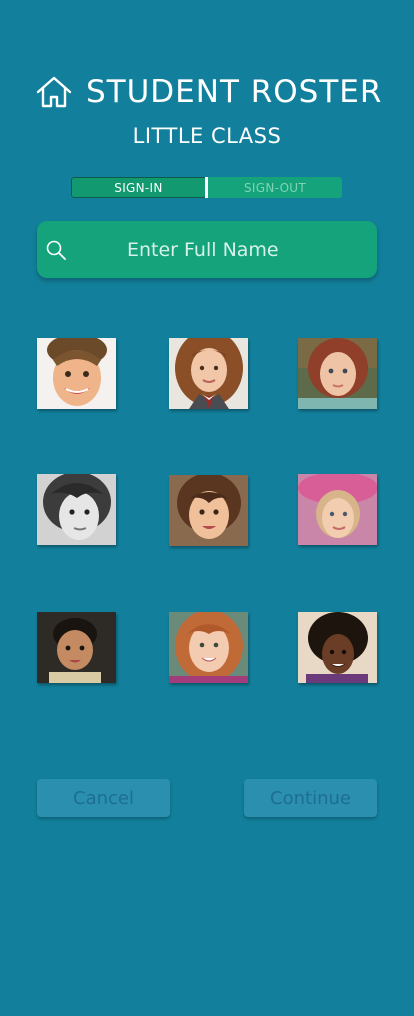 This screenshot has height=1016, width=414. Describe the element at coordinates (247, 249) in the screenshot. I see `search-input` at that location.